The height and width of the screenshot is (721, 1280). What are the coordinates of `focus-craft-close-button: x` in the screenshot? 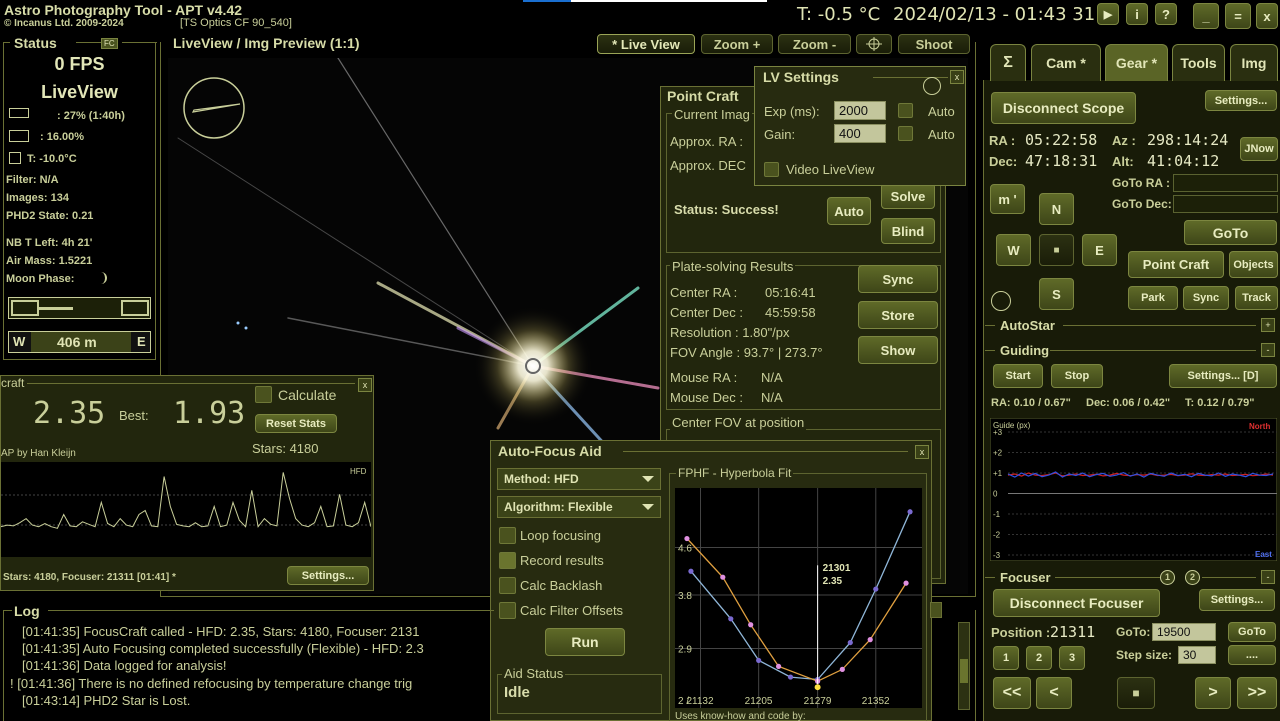 It's located at (365, 385).